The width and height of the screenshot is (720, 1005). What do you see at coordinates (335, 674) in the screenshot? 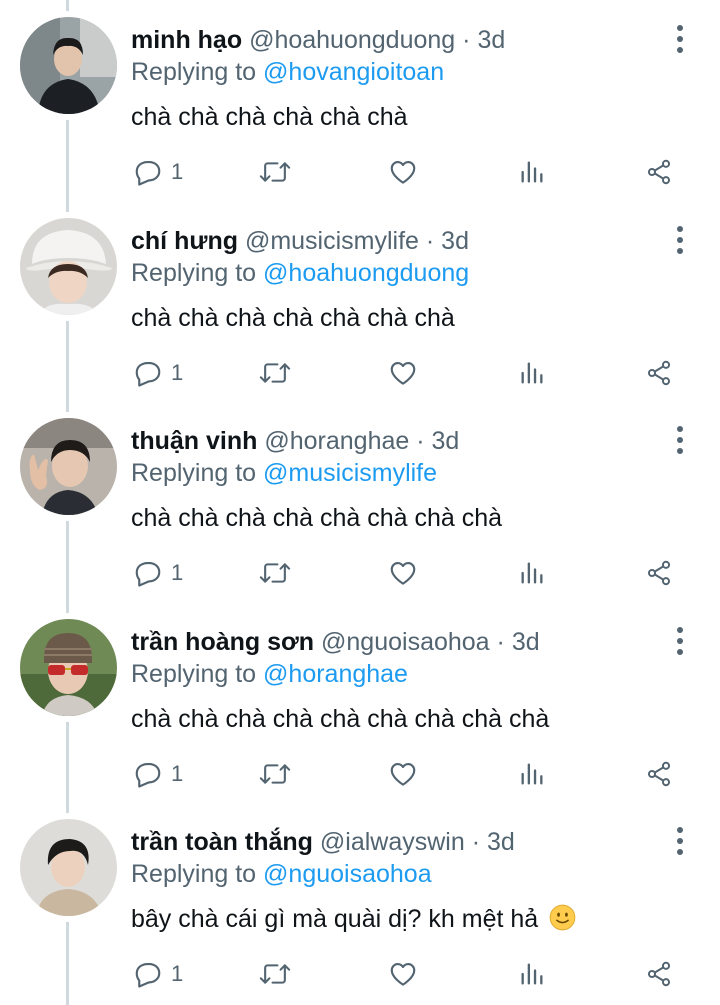
I see `mention-link: @horanghae` at bounding box center [335, 674].